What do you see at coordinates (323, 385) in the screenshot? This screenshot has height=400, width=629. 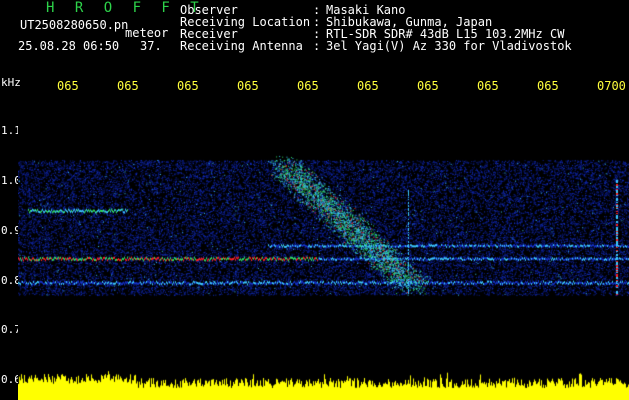 I see `power-level-bars` at bounding box center [323, 385].